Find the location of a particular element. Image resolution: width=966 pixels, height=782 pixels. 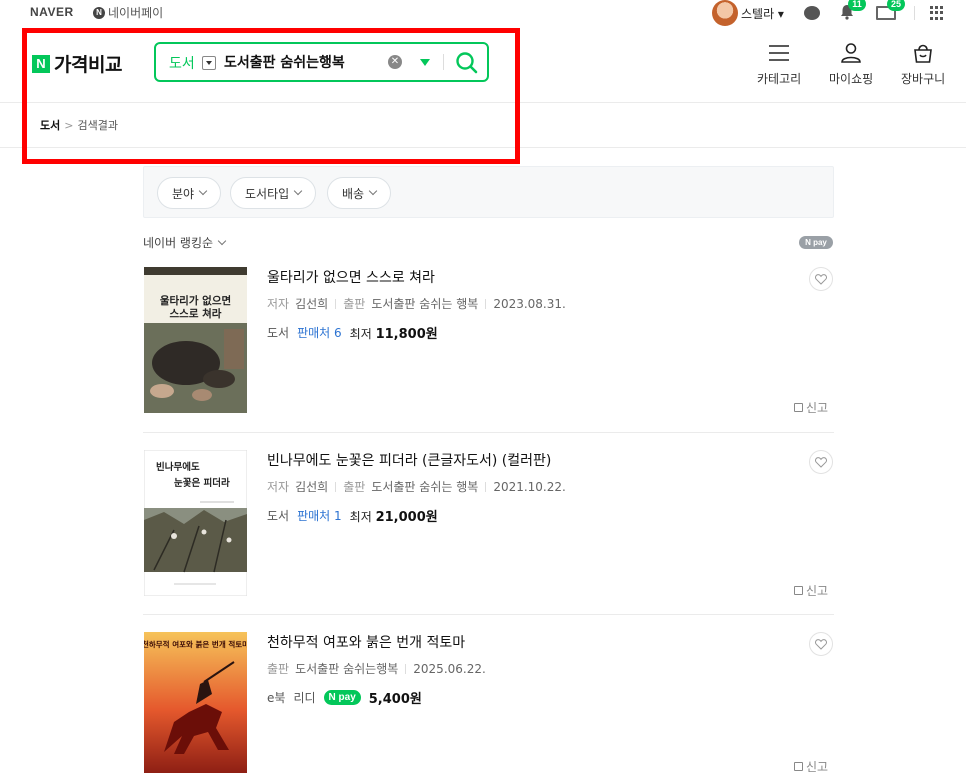

product-meta: 저자 김선희 출판 도서출판 숨쉬는 행복 2021.10.22. is located at coordinates (416, 486).